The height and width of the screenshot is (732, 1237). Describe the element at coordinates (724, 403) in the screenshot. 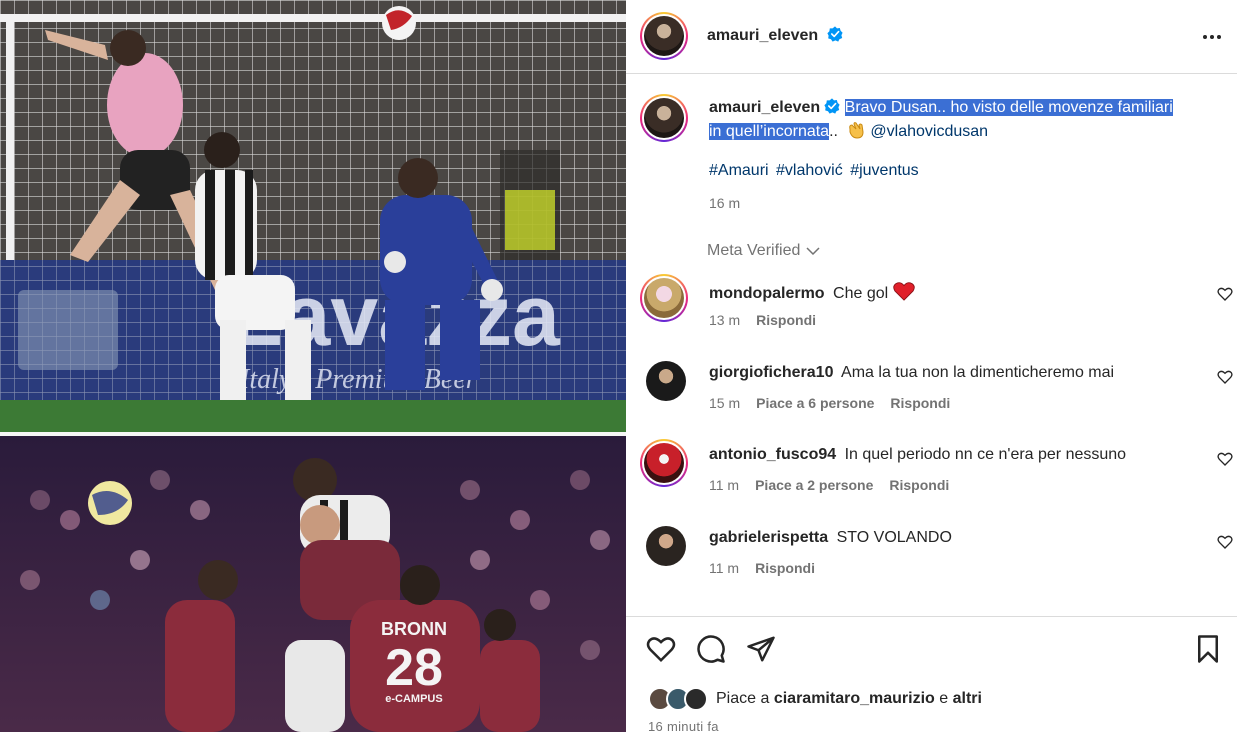

I see `comment-time: 15 m` at that location.